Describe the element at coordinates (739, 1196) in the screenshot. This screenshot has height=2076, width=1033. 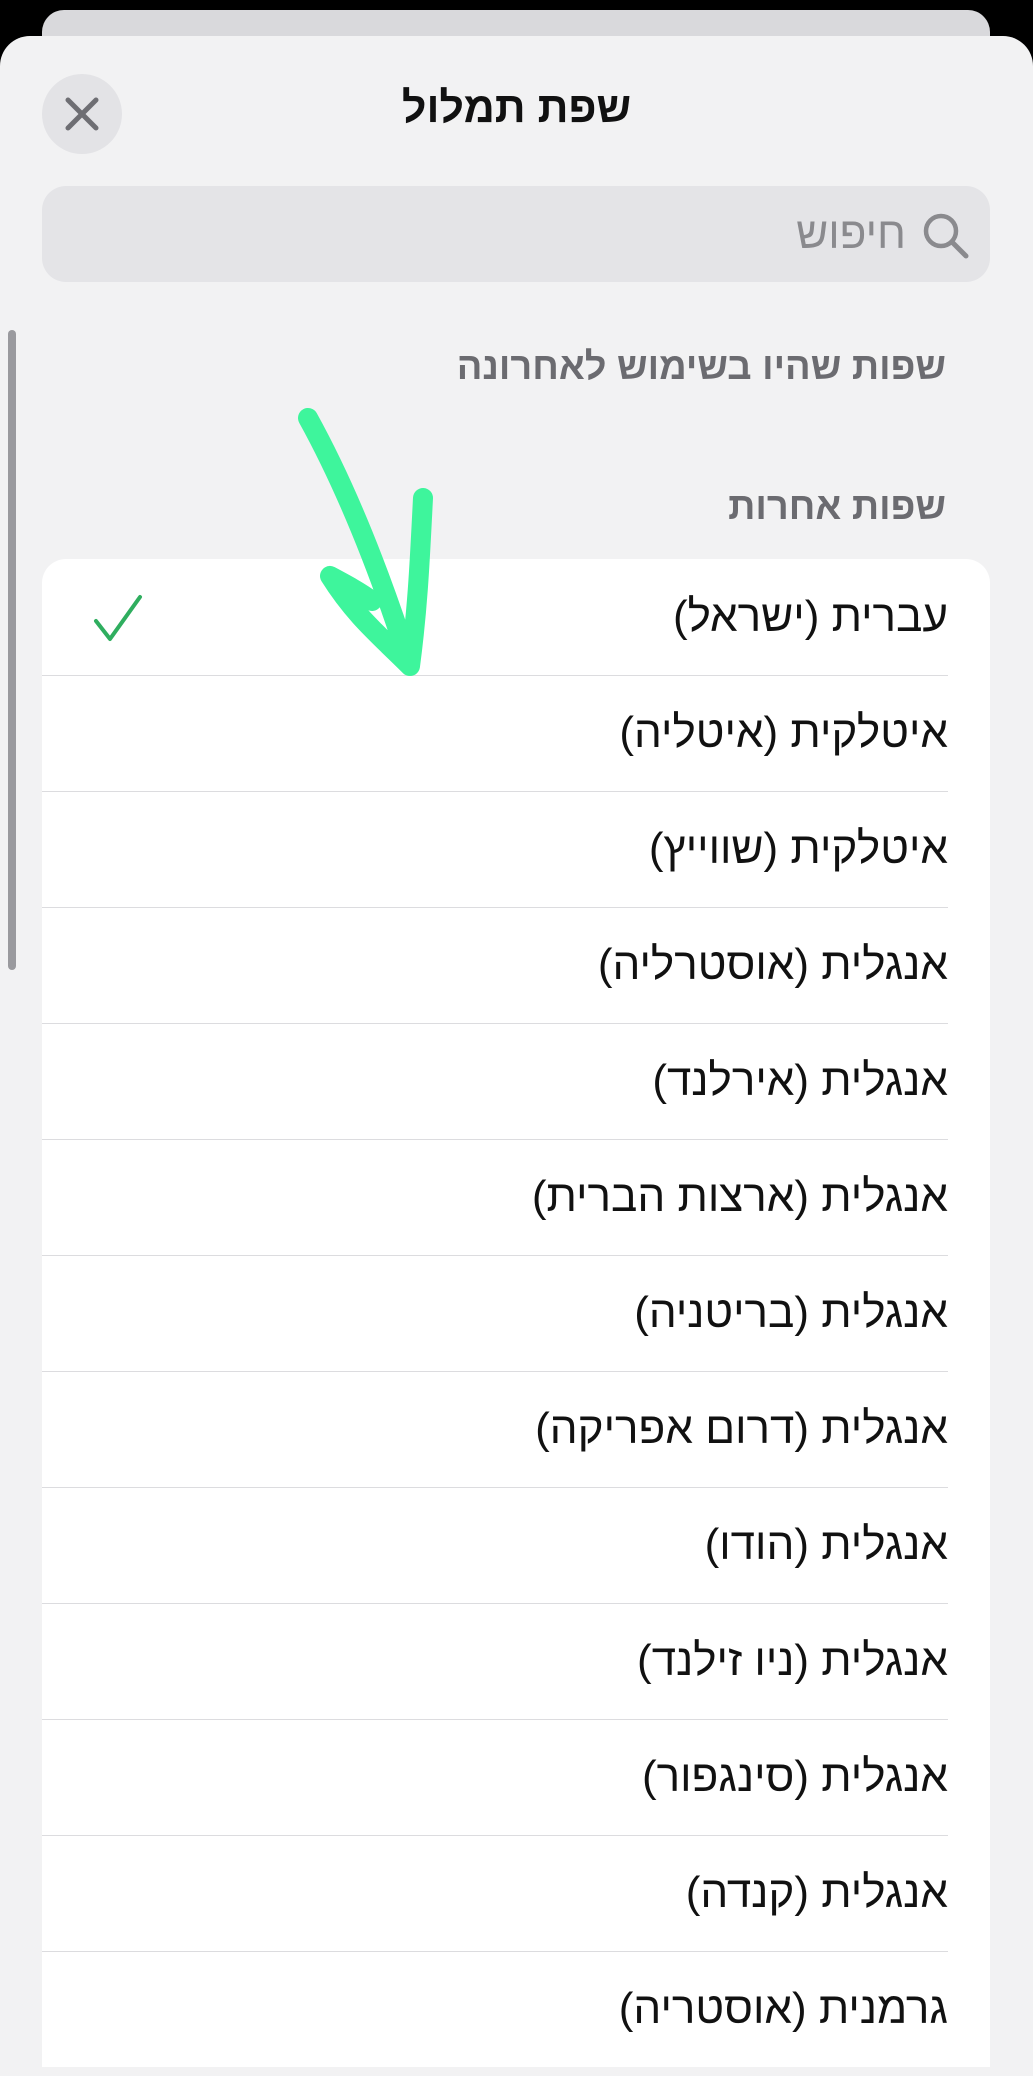
I see `language-label: אנגלית (ארצות הברית)` at that location.